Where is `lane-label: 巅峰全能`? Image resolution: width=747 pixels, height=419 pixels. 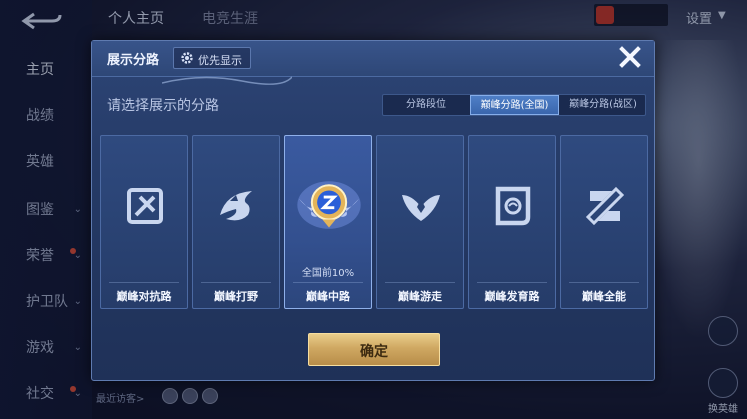 lane-label: 巅峰全能 is located at coordinates (604, 296).